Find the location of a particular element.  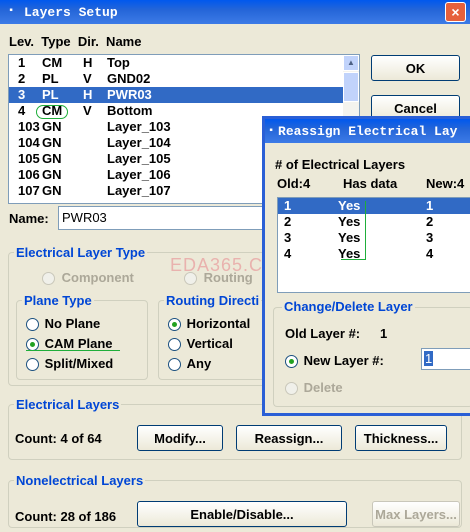

layer-cell-lev: 1 is located at coordinates (22, 62).